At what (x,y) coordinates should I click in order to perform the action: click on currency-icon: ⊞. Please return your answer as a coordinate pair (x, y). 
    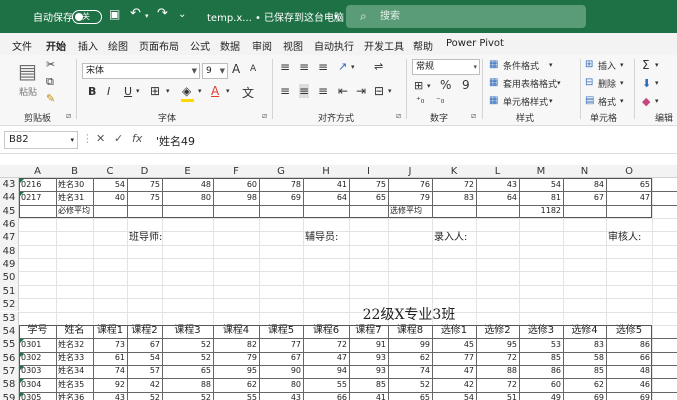
    Looking at the image, I should click on (418, 85).